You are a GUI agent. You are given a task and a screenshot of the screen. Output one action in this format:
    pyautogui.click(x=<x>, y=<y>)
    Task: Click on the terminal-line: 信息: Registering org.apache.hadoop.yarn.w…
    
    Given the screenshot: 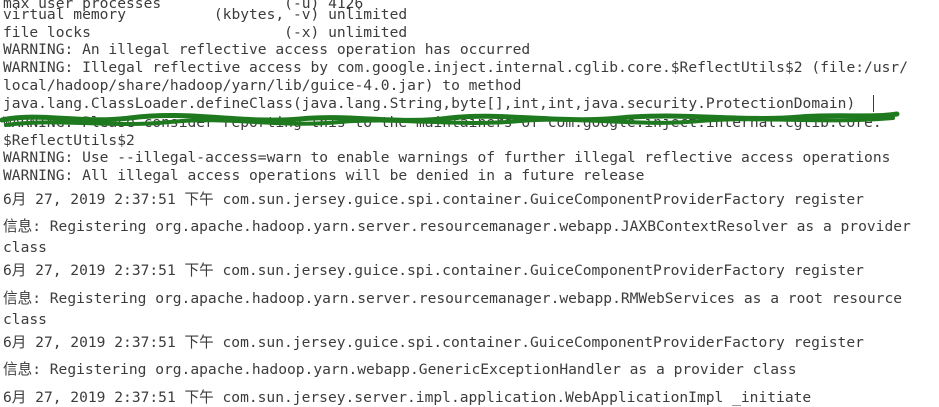 What is the action you would take?
    pyautogui.click(x=400, y=369)
    